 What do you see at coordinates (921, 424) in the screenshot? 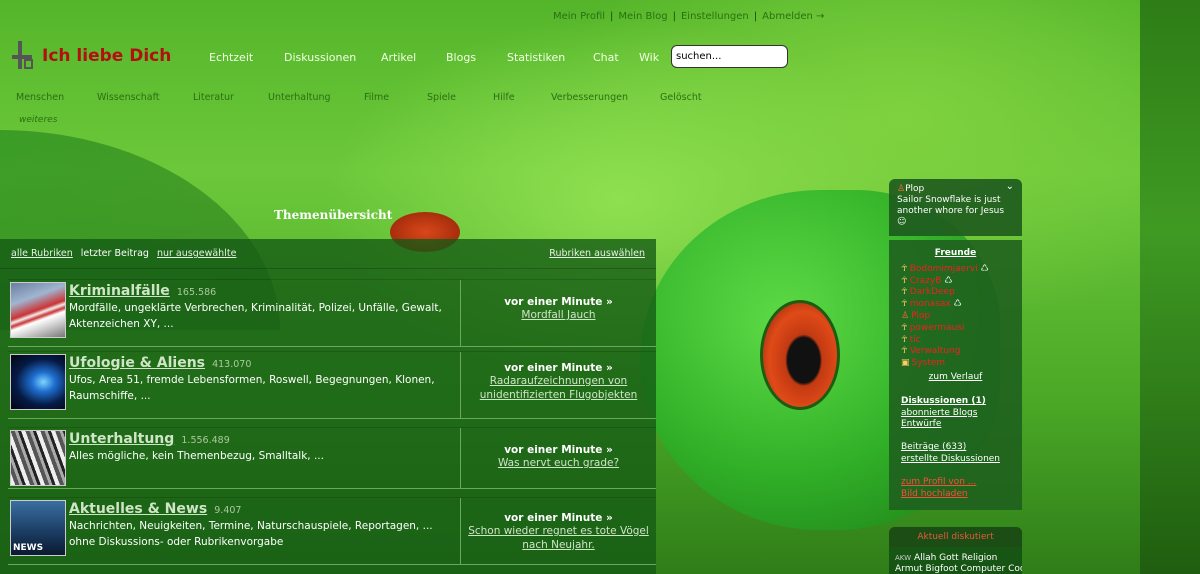
I see `drafts-link: Entwürfe` at bounding box center [921, 424].